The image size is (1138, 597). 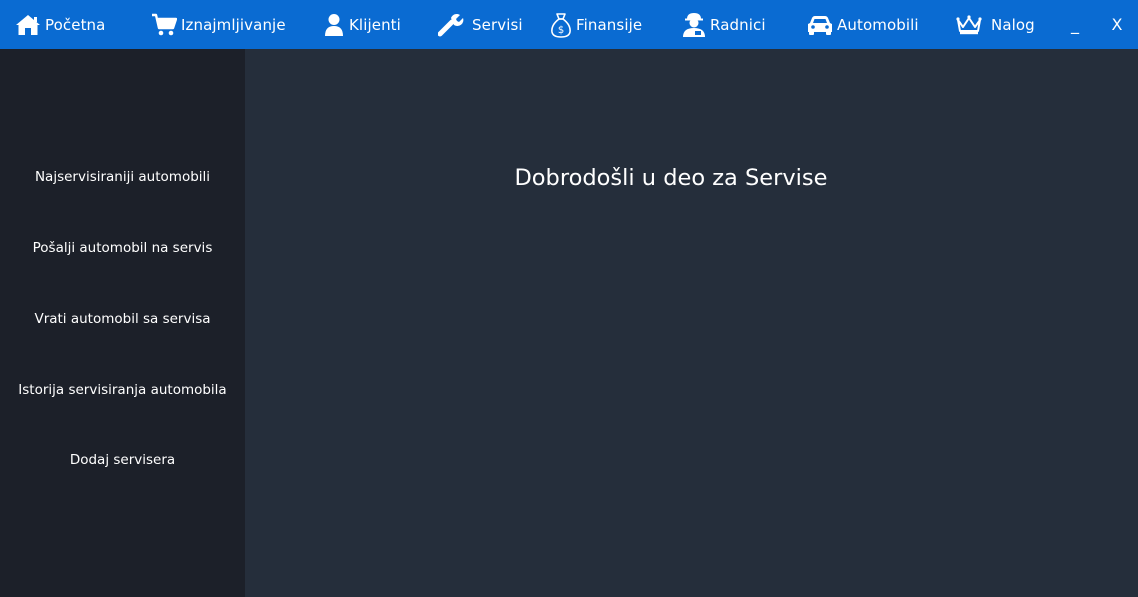 What do you see at coordinates (878, 24) in the screenshot?
I see `nav-label: Automobili` at bounding box center [878, 24].